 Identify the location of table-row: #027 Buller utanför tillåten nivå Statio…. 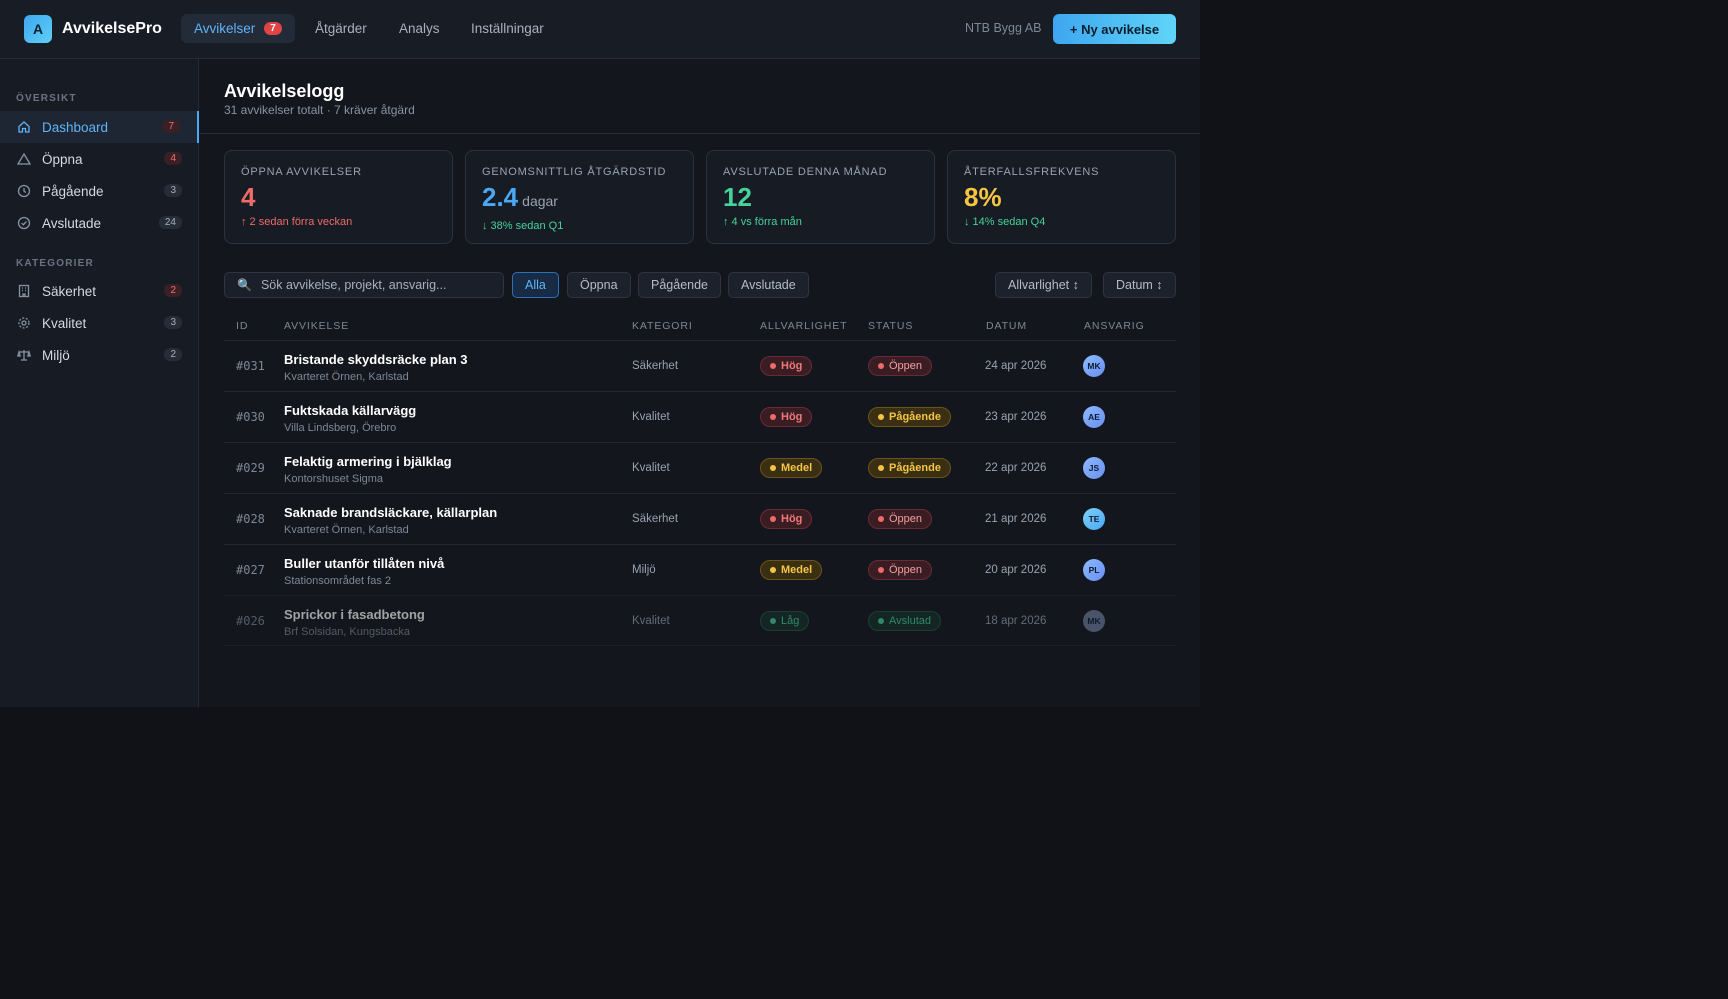
(700, 569).